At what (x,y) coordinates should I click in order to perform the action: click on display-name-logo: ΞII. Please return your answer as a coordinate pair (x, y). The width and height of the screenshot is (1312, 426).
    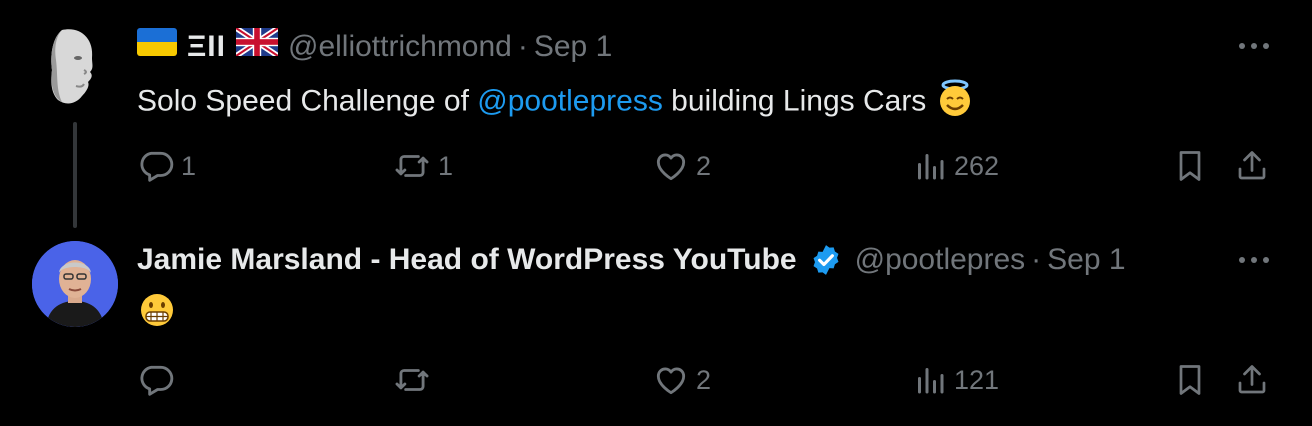
    Looking at the image, I should click on (206, 47).